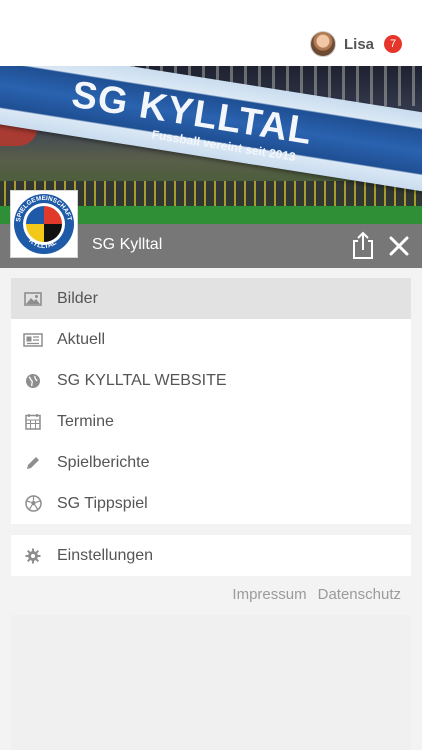  I want to click on menu-item-bilder: Bilder, so click(211, 298).